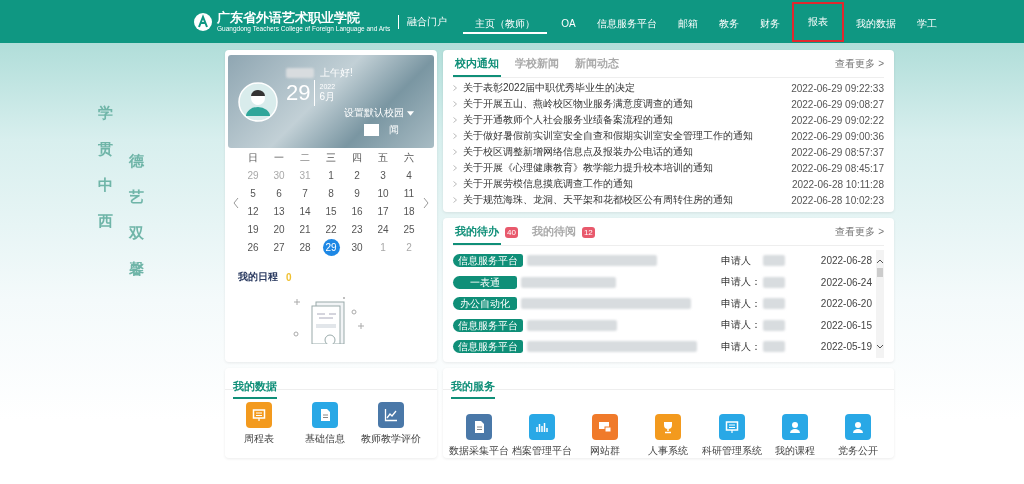  What do you see at coordinates (769, 21) in the screenshot?
I see `nav-link: 财务` at bounding box center [769, 21].